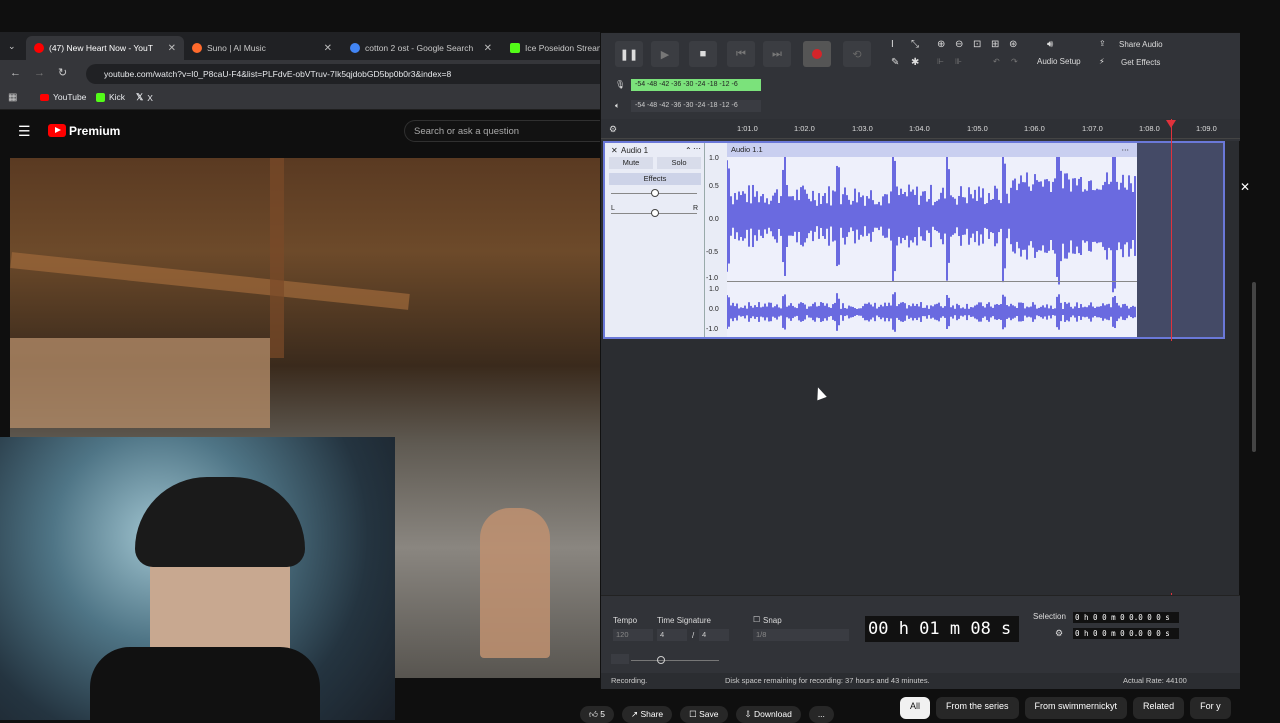 This screenshot has height=723, width=1280. I want to click on channel-divider, so click(932, 281).